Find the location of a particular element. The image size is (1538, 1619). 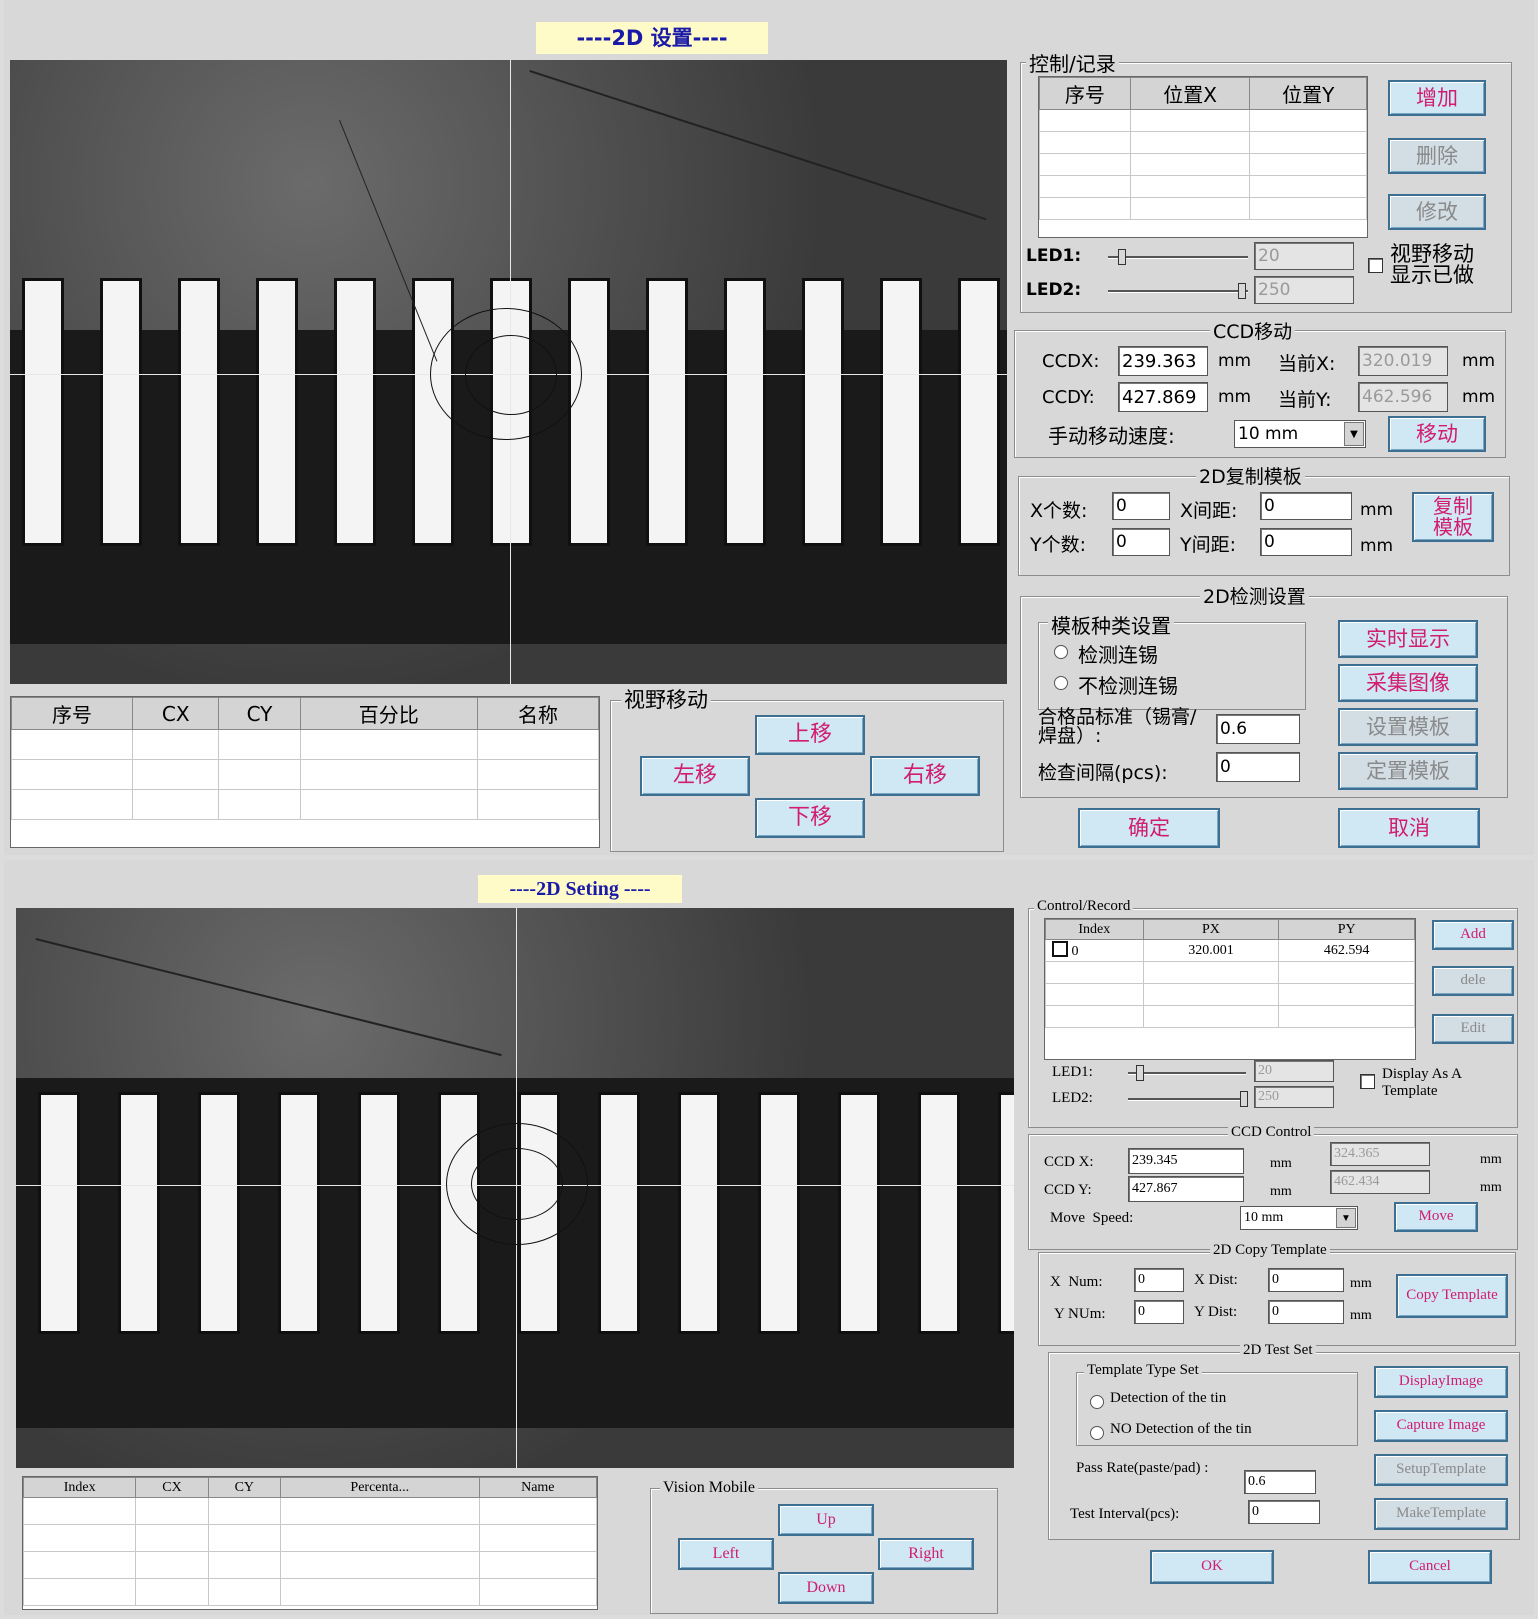

make-template-button: MakeTemplate is located at coordinates (1441, 1514).